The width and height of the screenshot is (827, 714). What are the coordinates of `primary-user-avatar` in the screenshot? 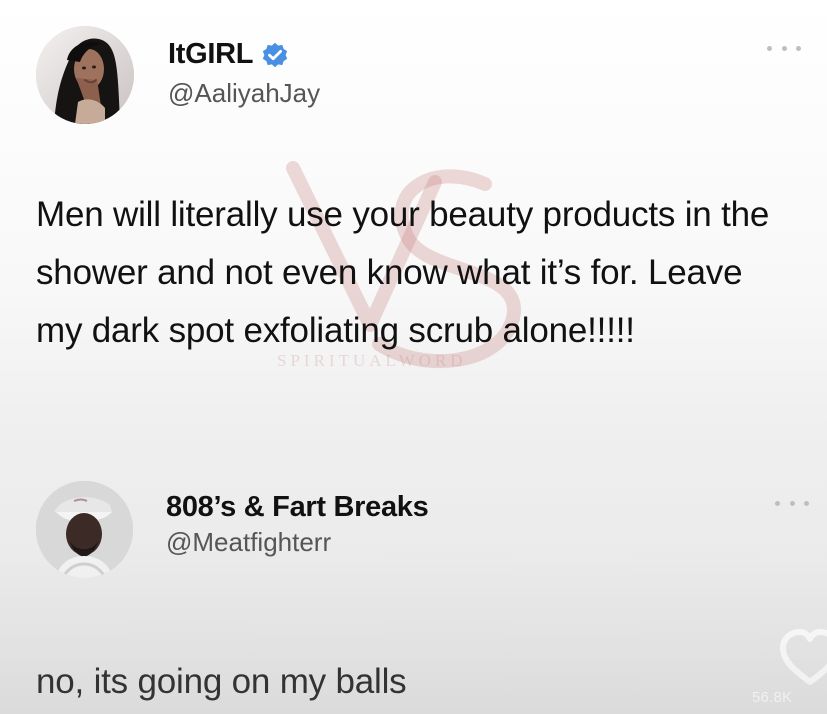 It's located at (85, 75).